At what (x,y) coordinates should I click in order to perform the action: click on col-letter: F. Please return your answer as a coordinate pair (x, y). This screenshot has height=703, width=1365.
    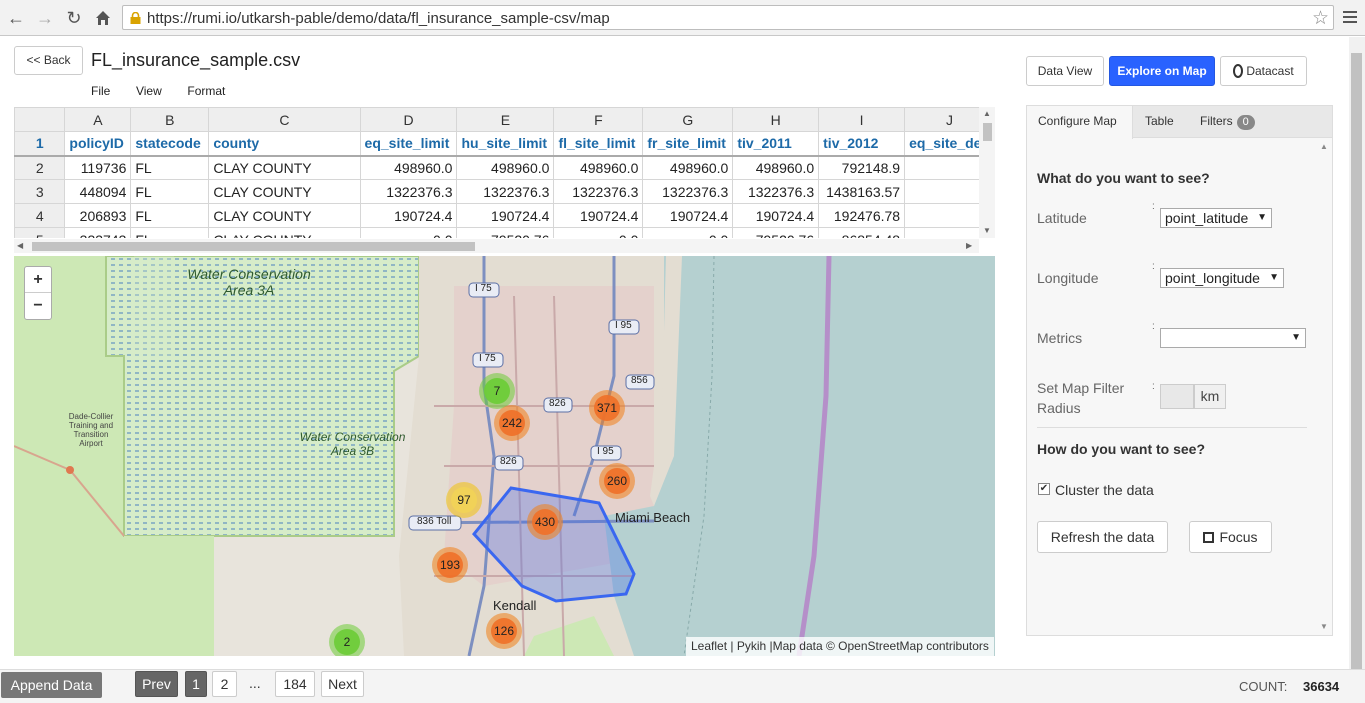
    Looking at the image, I should click on (598, 119).